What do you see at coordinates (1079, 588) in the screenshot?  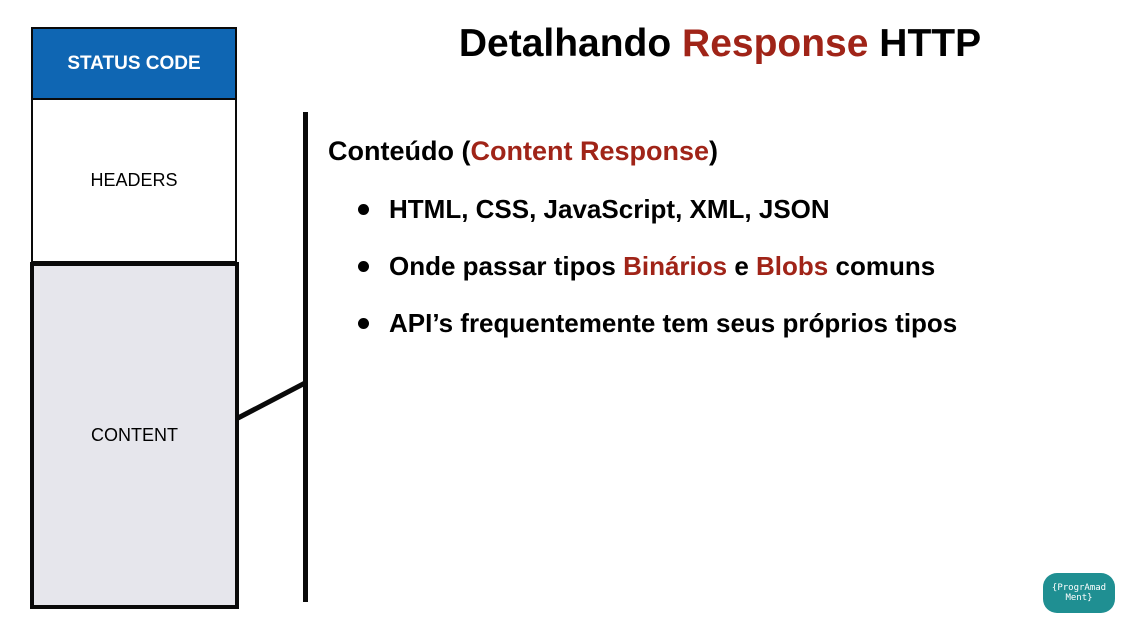 I see `logo-line1: {ProgrAmad` at bounding box center [1079, 588].